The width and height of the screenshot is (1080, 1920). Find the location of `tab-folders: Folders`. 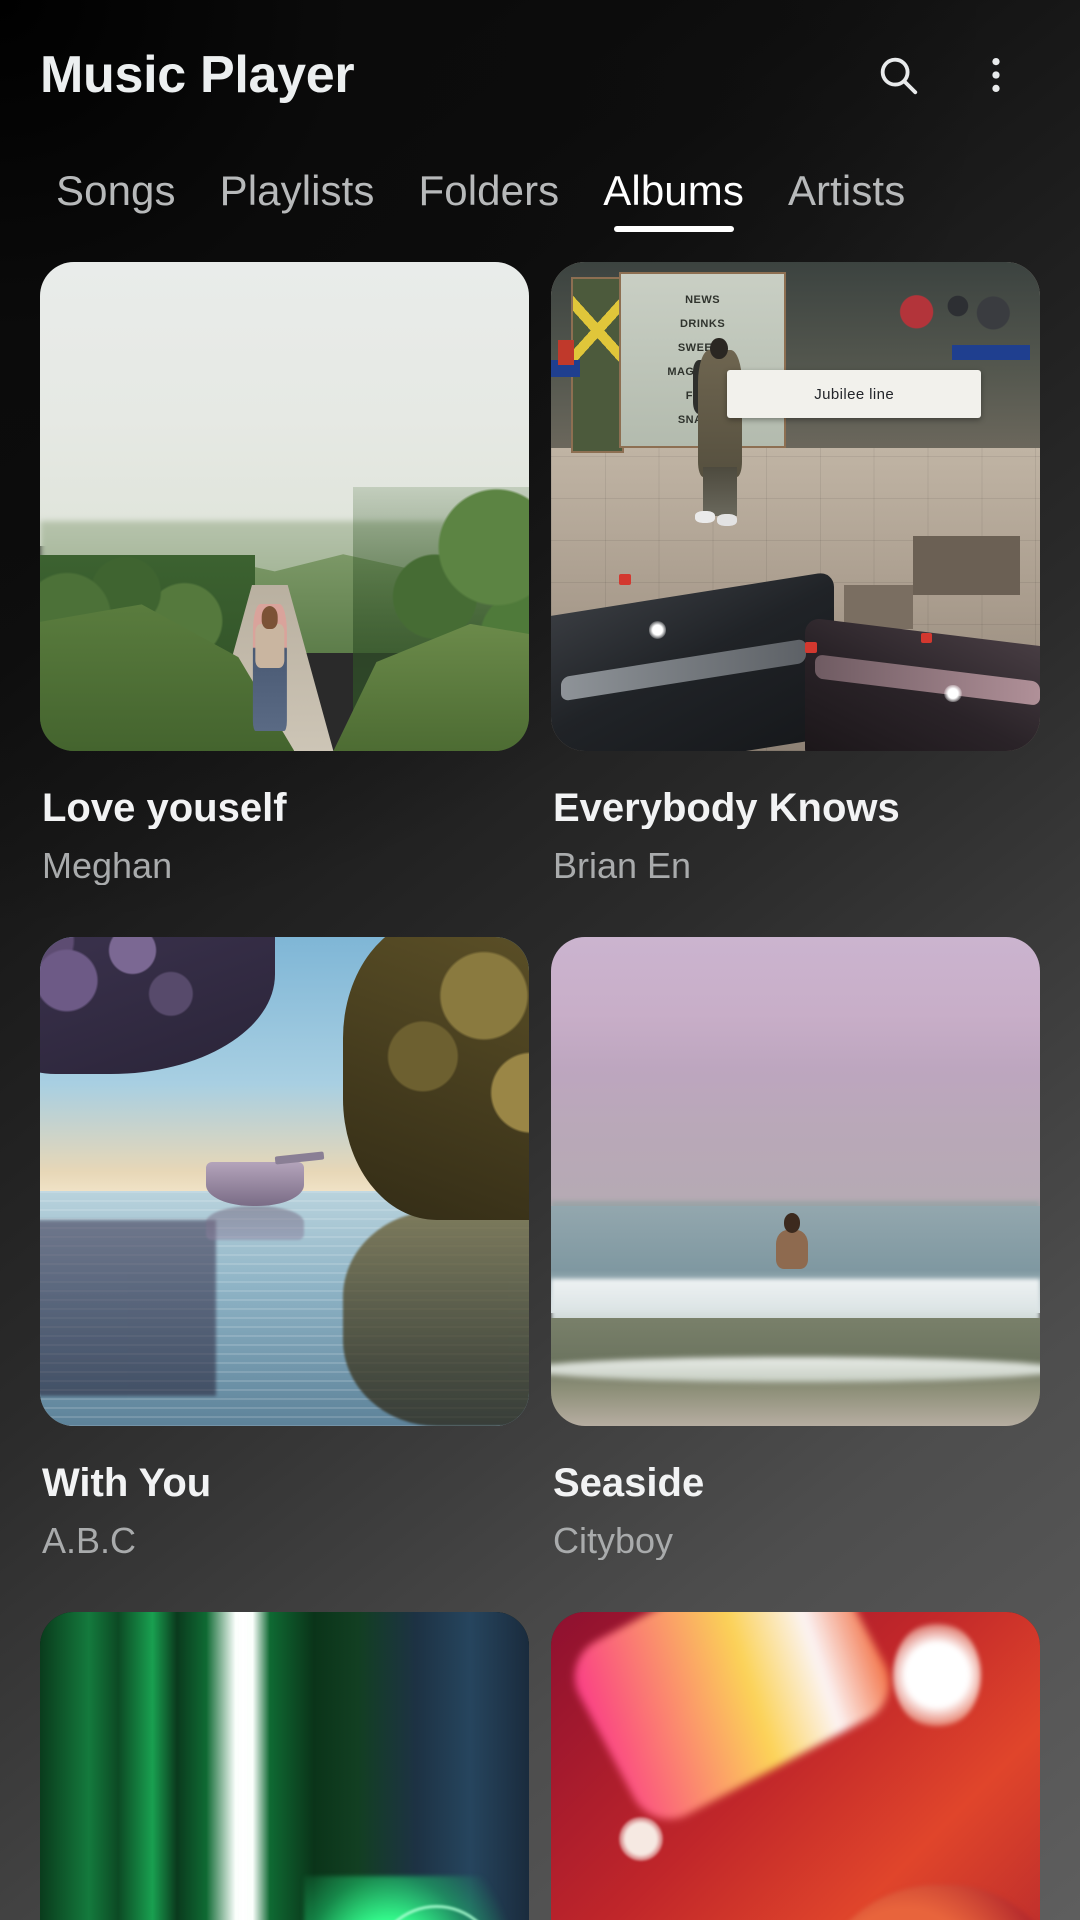

tab-folders: Folders is located at coordinates (489, 205).